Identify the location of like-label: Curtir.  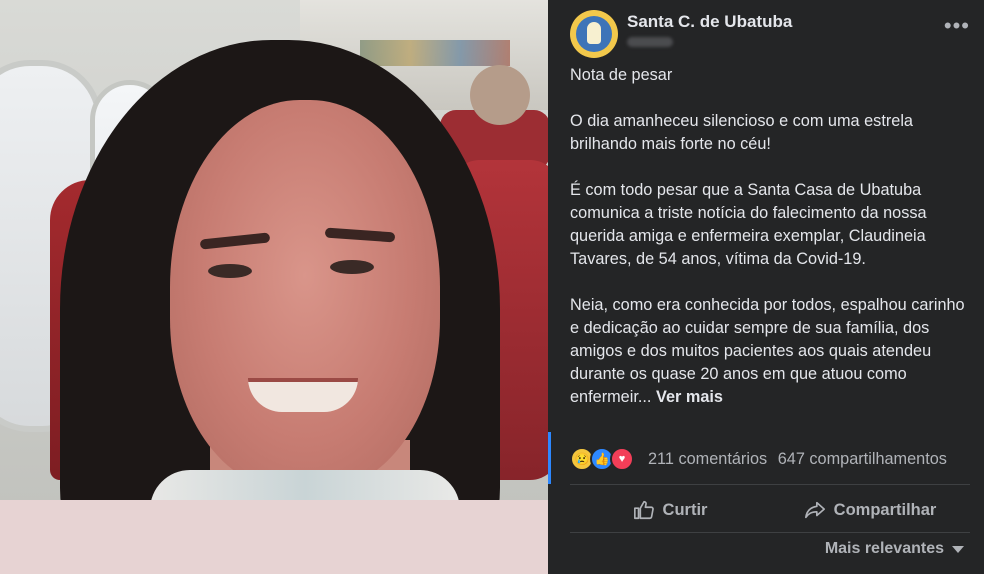
(685, 509).